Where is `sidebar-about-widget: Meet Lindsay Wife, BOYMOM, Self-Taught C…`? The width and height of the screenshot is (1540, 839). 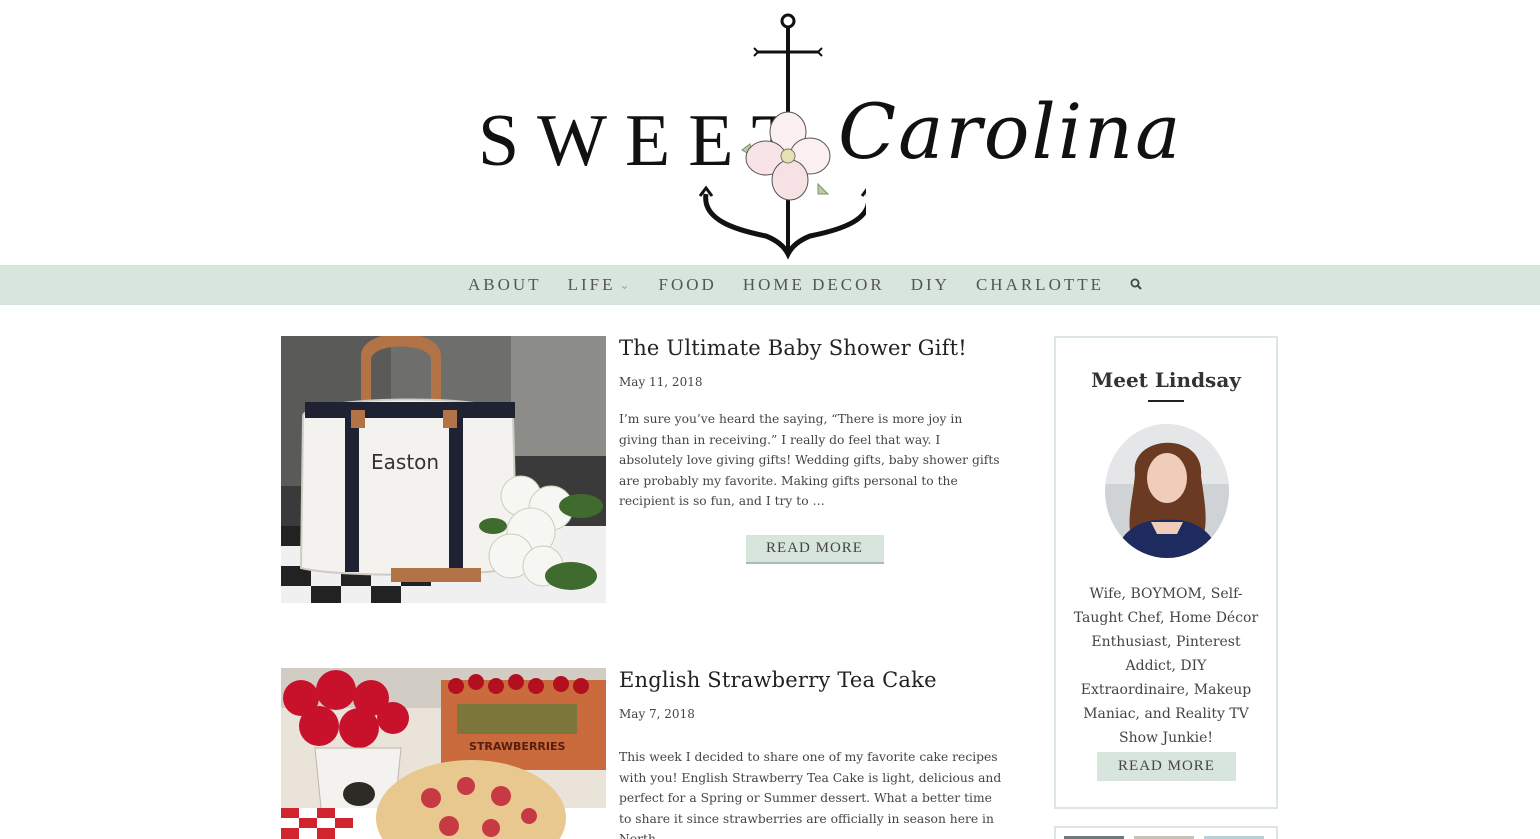
sidebar-about-widget: Meet Lindsay Wife, BOYMOM, Self-Taught C… is located at coordinates (1166, 572).